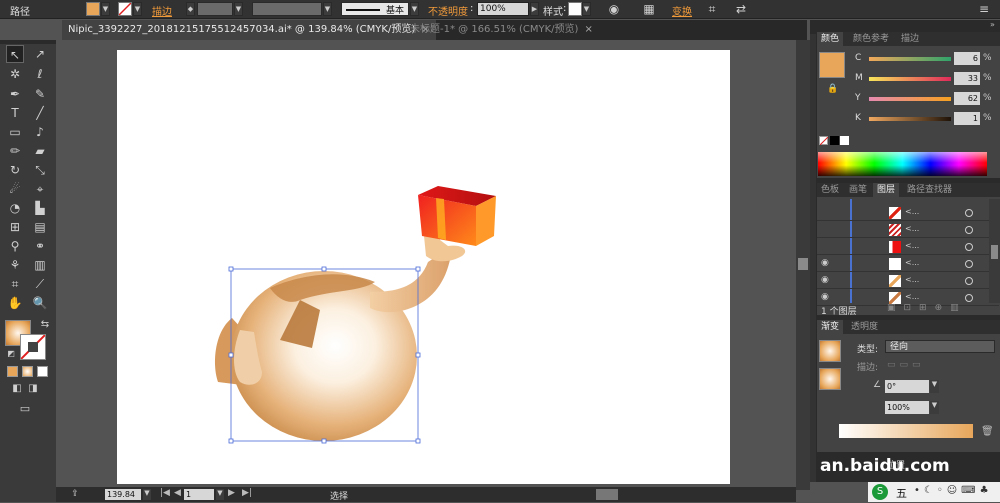 The width and height of the screenshot is (1000, 503). Describe the element at coordinates (908, 60) in the screenshot. I see `cyan-slider: C 6 %` at that location.